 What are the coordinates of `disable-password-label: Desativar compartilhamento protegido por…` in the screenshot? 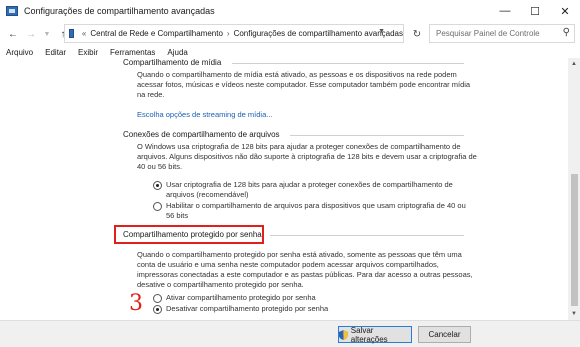 It's located at (247, 309).